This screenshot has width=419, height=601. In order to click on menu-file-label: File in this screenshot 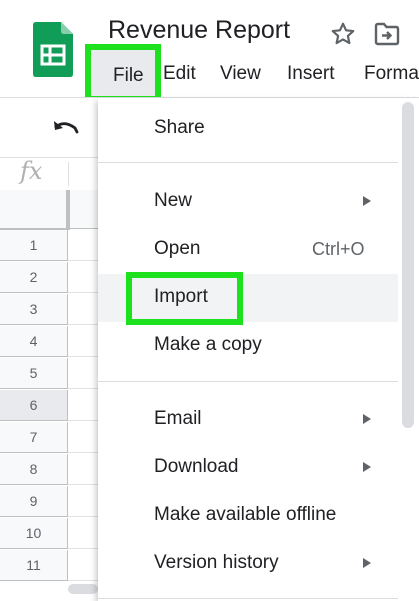, I will do `click(128, 75)`.